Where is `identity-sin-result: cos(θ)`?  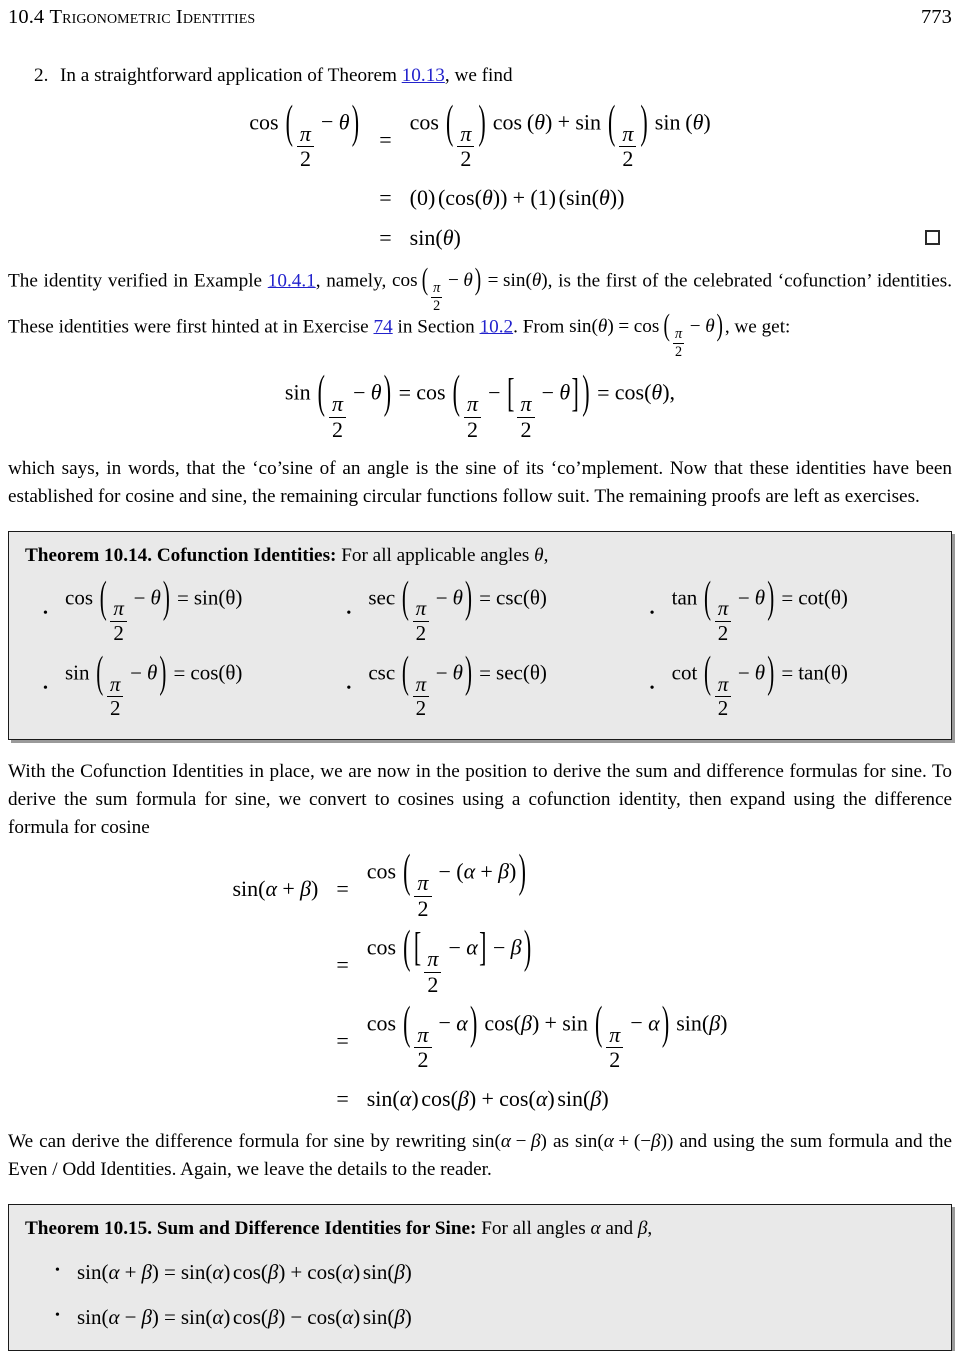
identity-sin-result: cos(θ) is located at coordinates (216, 672).